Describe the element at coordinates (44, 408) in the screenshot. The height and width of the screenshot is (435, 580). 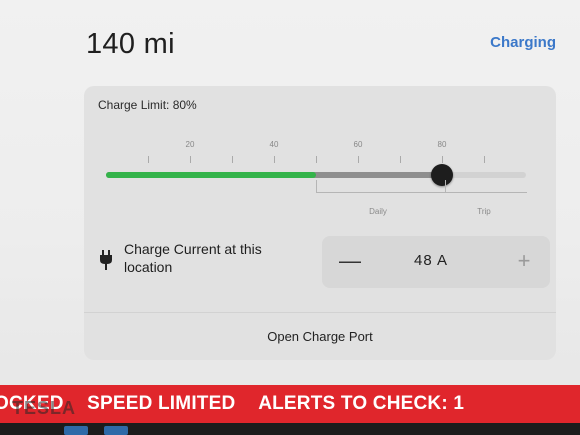
I see `watermark: TESLA` at that location.